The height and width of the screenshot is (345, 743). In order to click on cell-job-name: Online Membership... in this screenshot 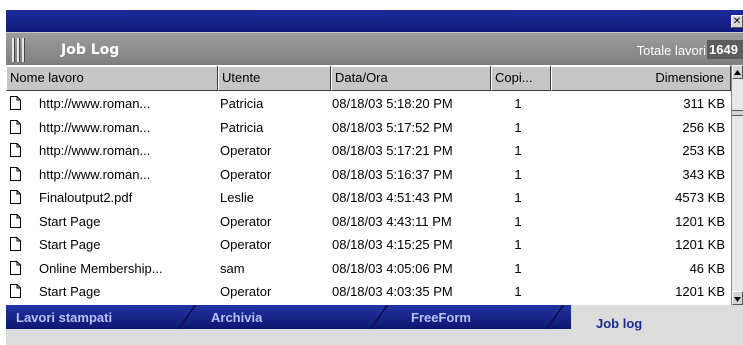, I will do `click(101, 268)`.